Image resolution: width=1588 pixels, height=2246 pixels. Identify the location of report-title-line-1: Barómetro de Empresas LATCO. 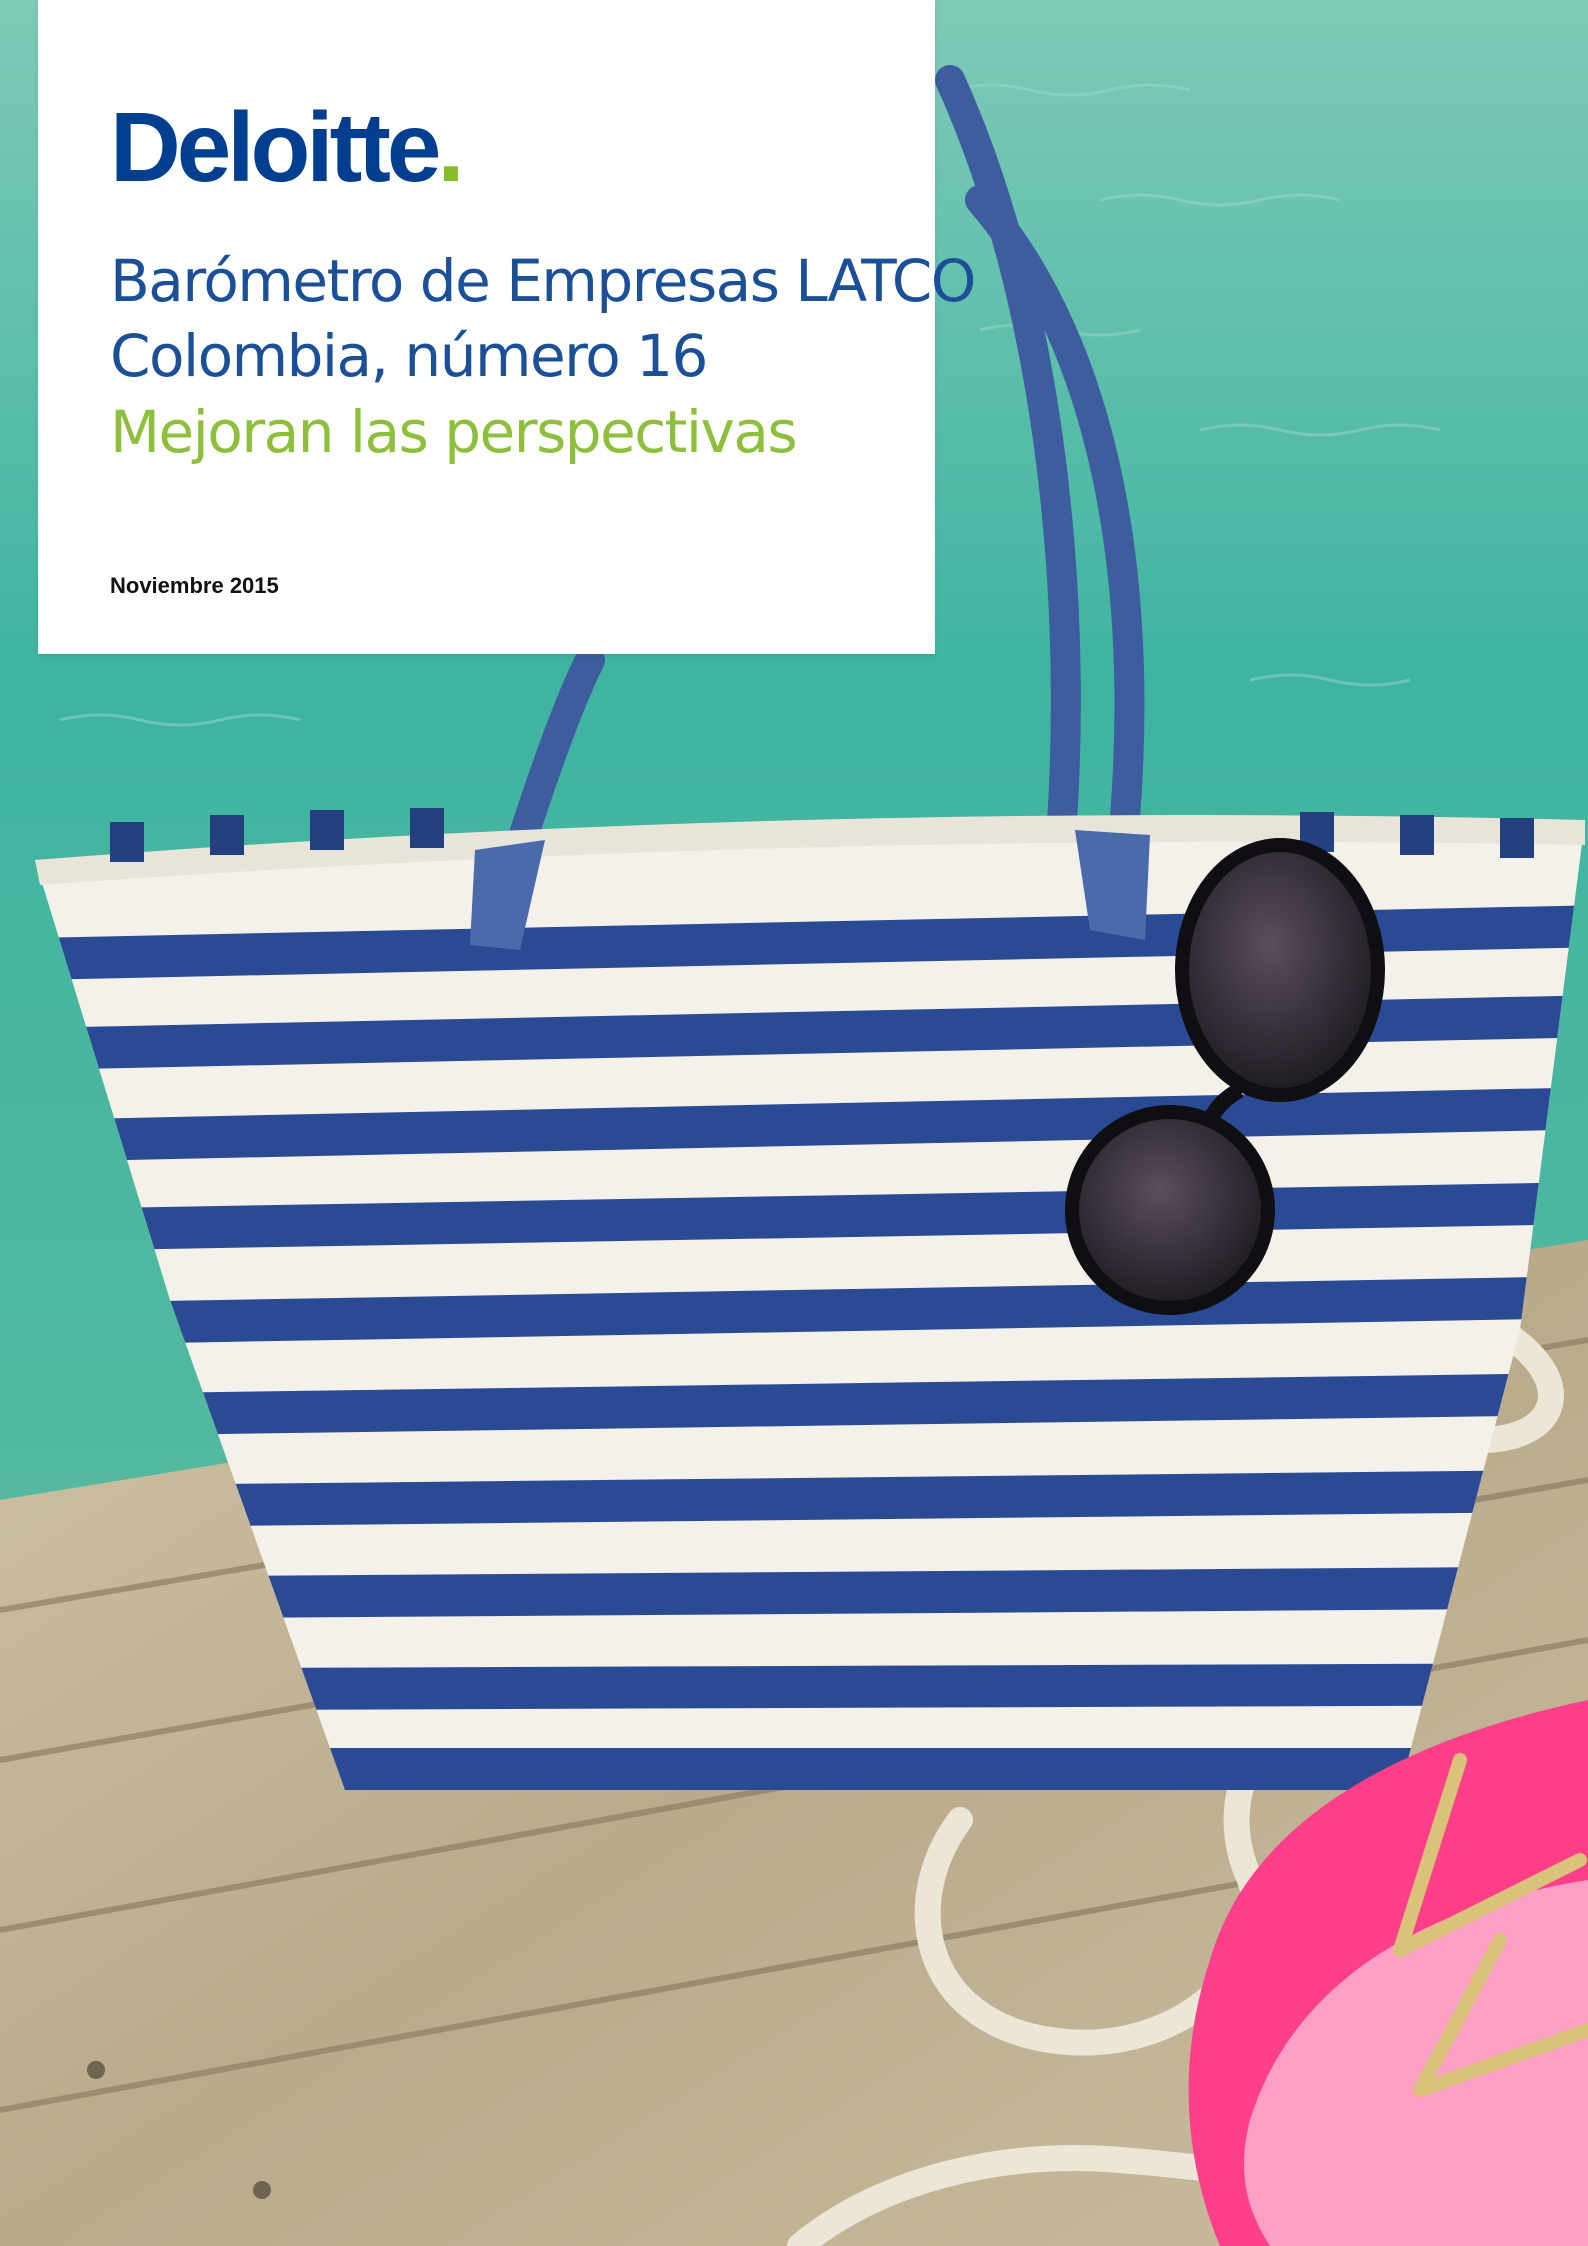
(543, 281).